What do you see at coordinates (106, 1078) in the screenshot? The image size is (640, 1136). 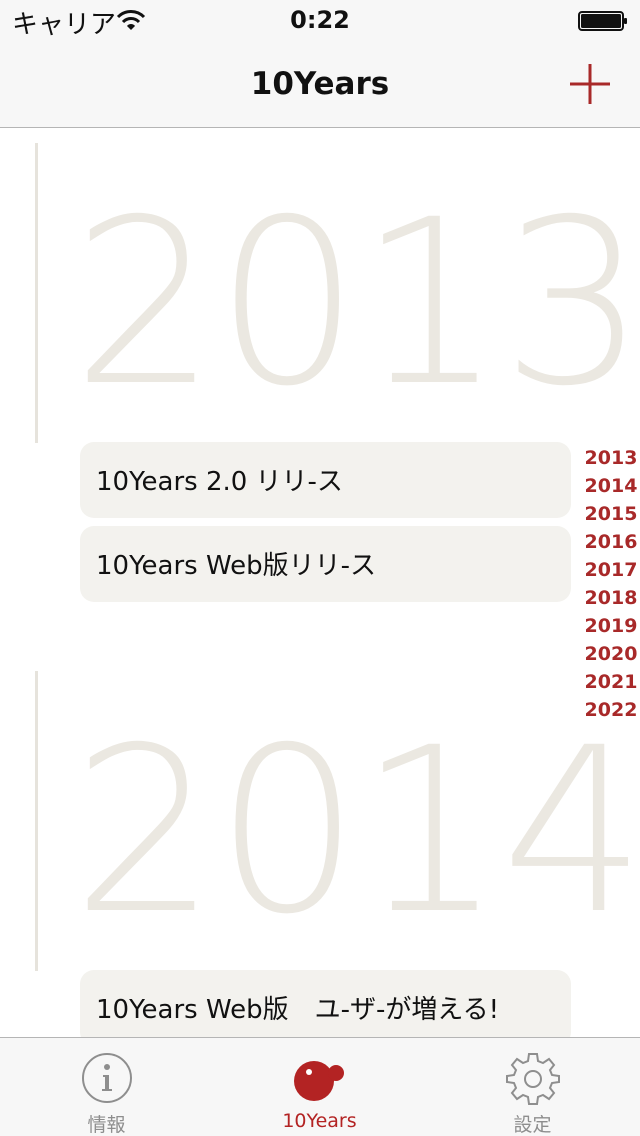 I see `info-icon` at bounding box center [106, 1078].